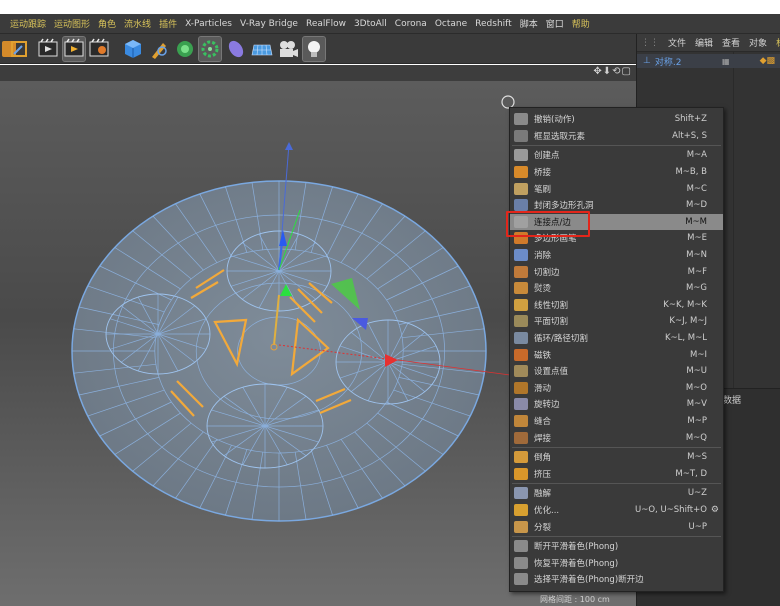 The image size is (780, 606). Describe the element at coordinates (99, 49) in the screenshot. I see `render-settings-icon` at that location.